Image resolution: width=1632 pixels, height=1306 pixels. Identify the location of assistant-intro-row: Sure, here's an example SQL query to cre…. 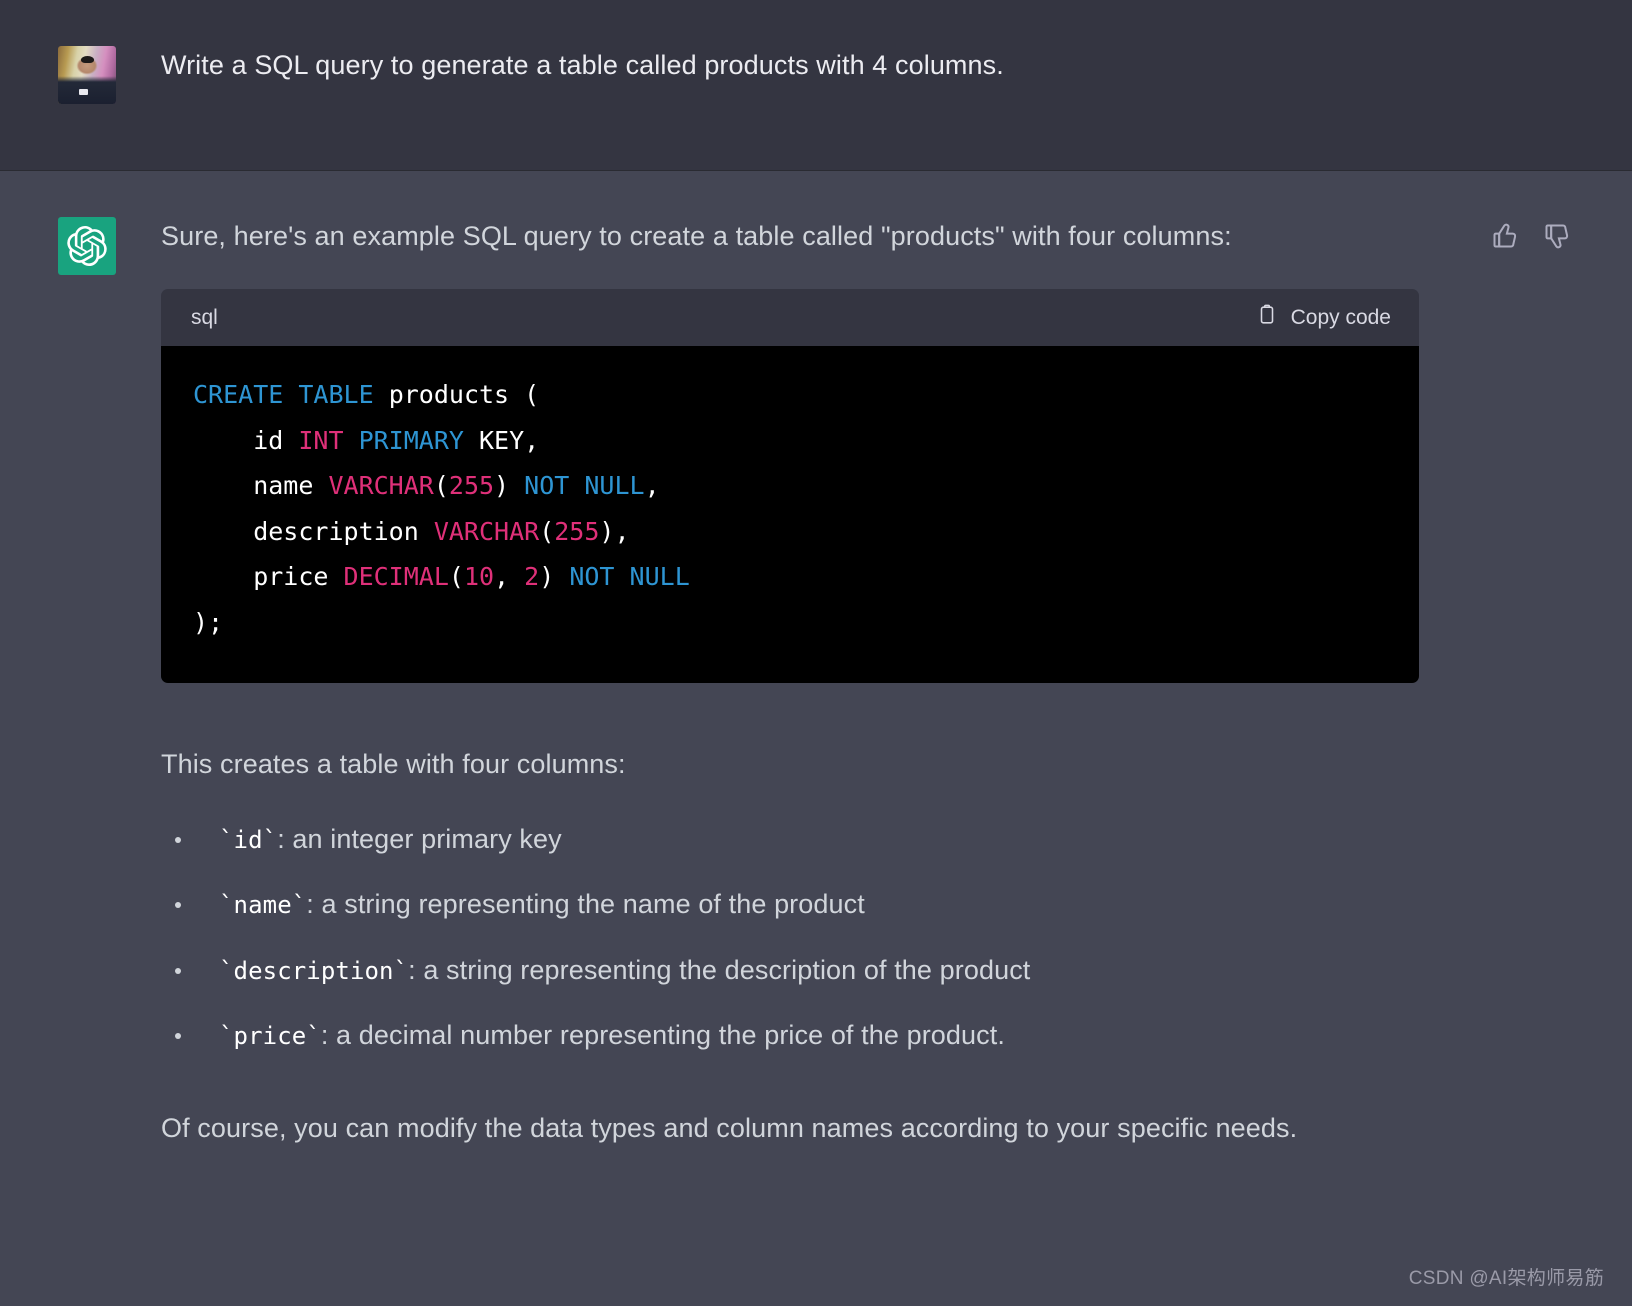
(866, 213).